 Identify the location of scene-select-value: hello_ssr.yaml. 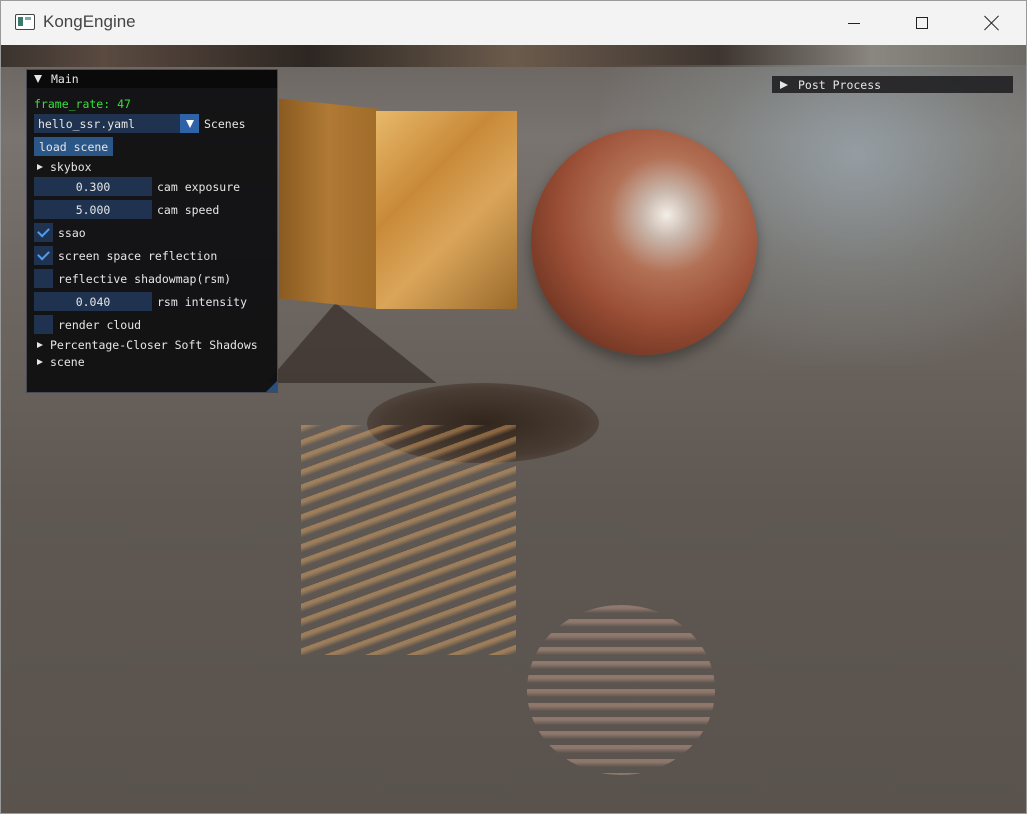
(86, 123).